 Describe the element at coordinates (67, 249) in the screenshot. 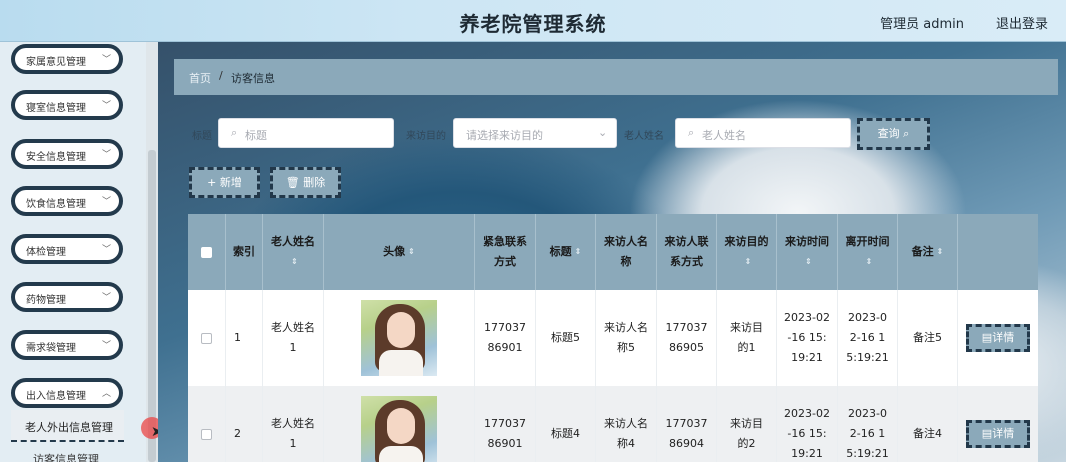

I see `sidebar-item-checkup: 体检管理 ﹀` at that location.